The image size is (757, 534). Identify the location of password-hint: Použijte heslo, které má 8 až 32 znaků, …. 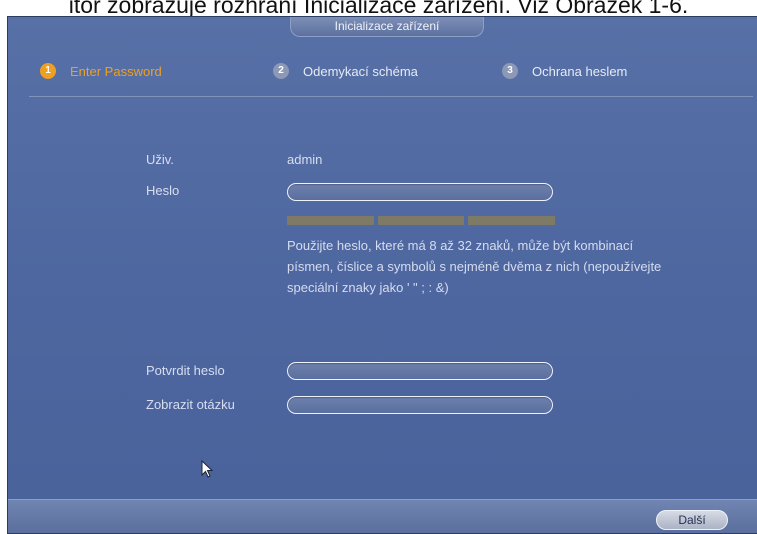
(474, 266).